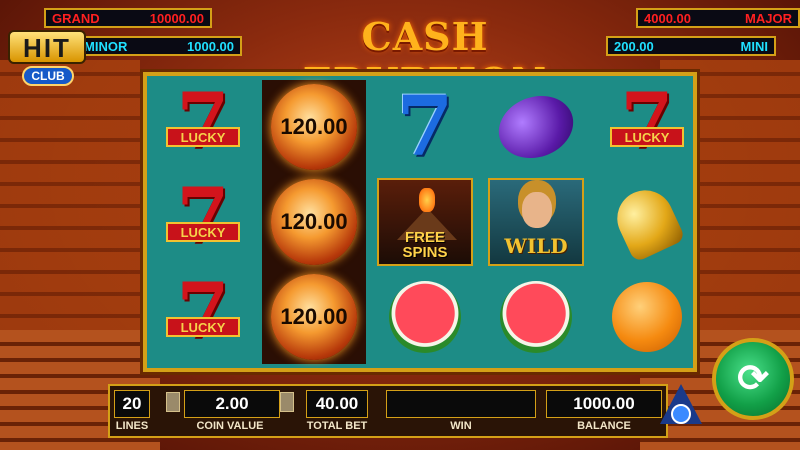 This screenshot has width=800, height=450. I want to click on spin-button: ⟳, so click(753, 379).